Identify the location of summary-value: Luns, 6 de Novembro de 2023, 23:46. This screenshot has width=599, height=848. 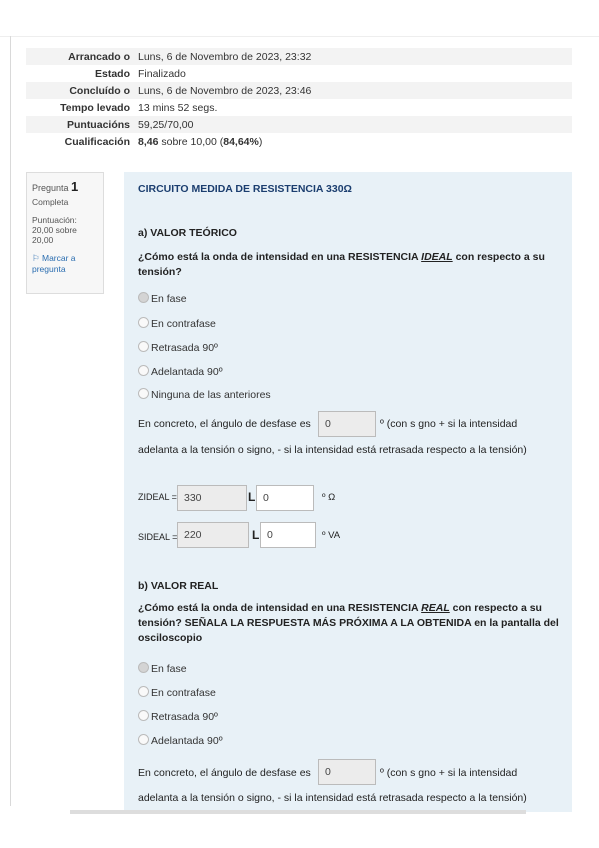
(225, 90).